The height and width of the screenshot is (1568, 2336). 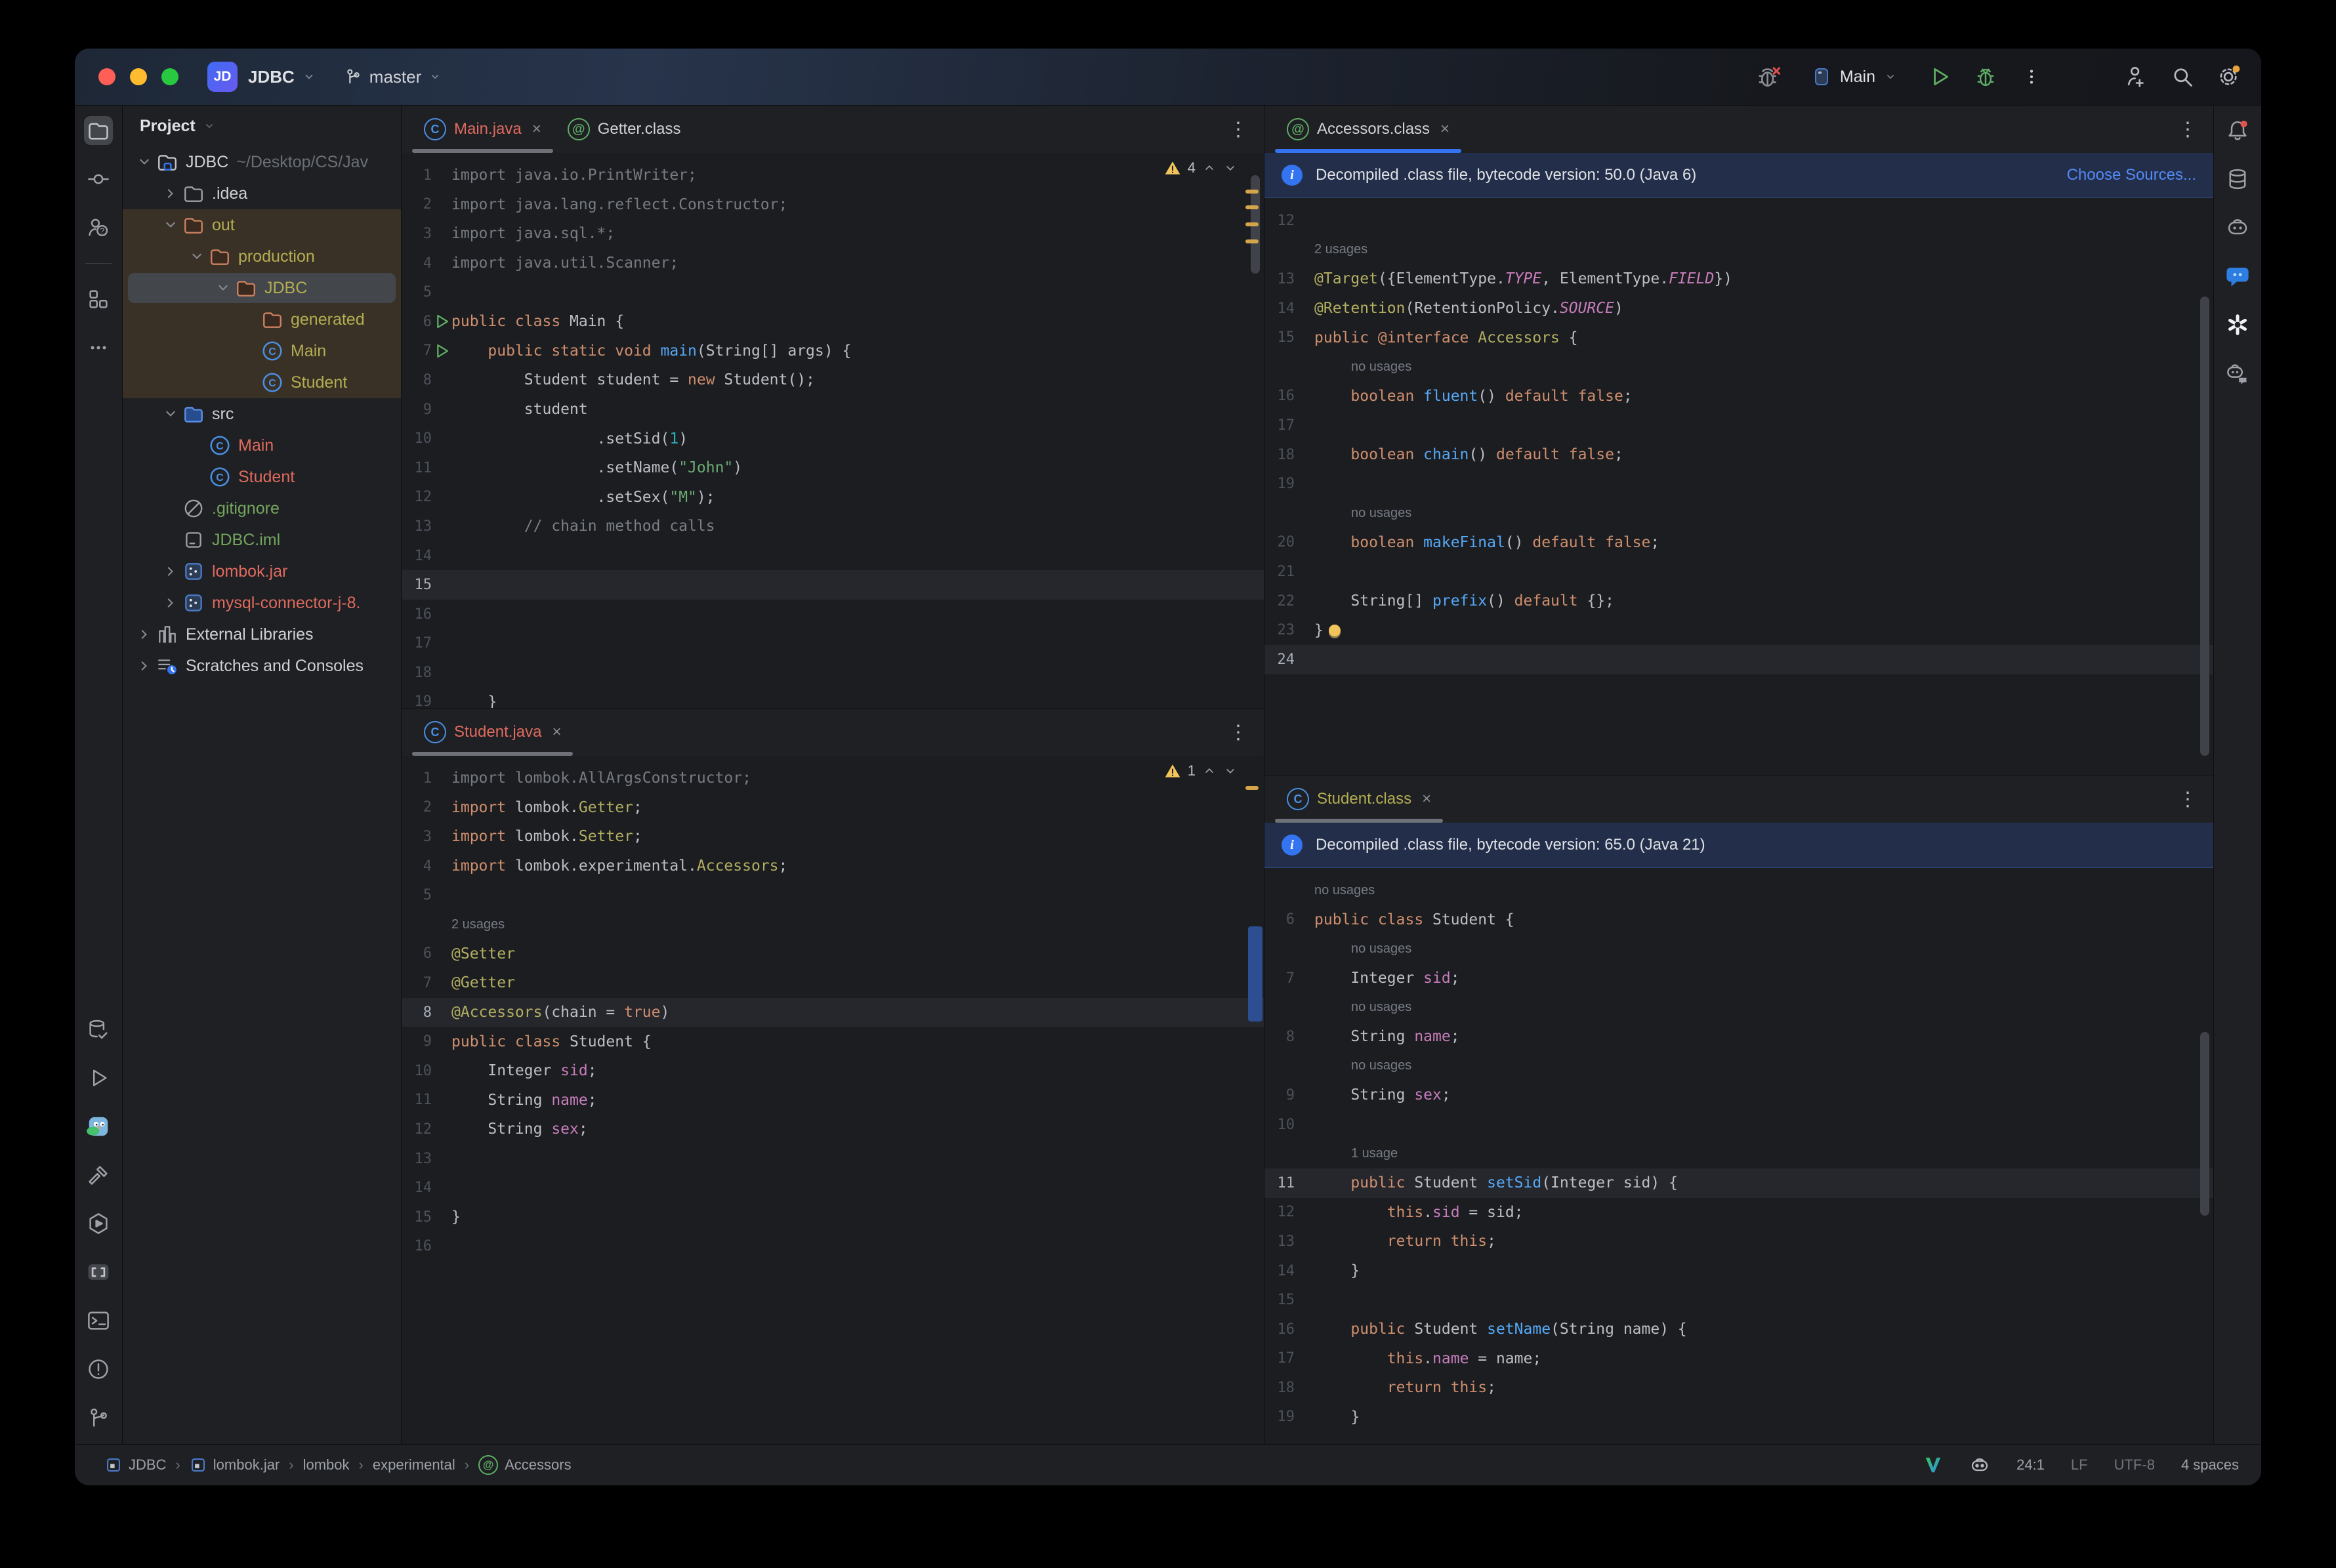 I want to click on ai-chat-tool-icon, so click(x=2237, y=373).